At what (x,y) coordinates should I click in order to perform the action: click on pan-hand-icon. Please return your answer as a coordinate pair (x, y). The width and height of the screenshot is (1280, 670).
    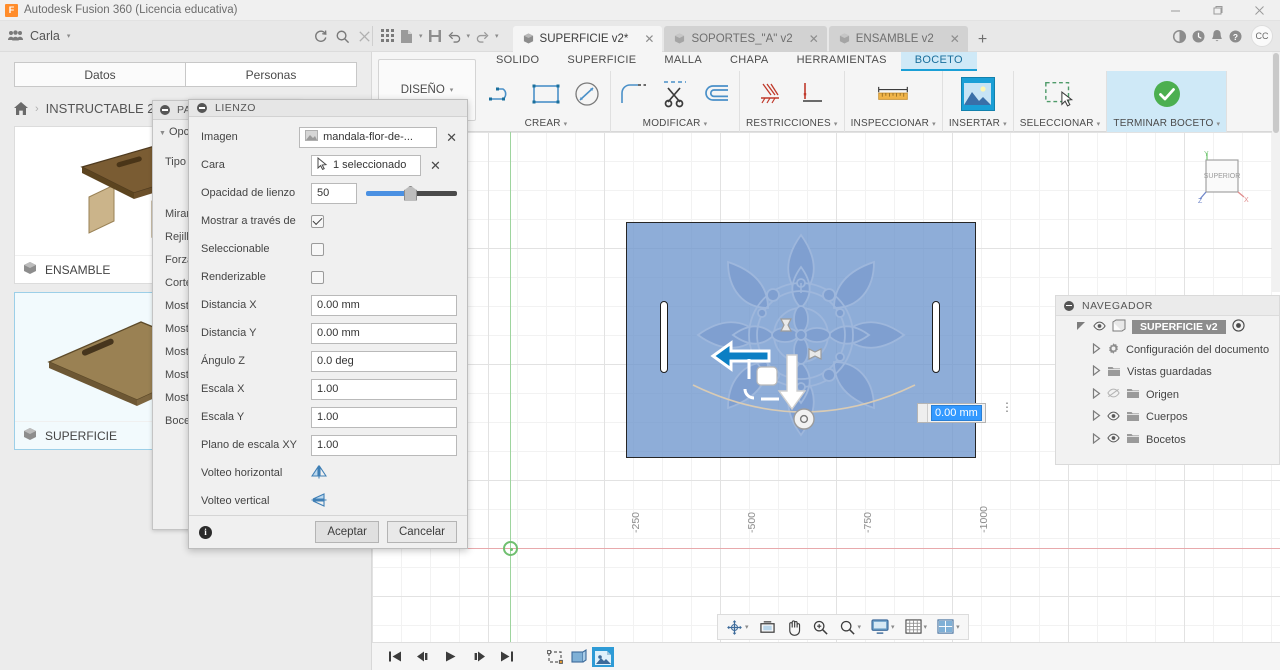
    Looking at the image, I should click on (794, 627).